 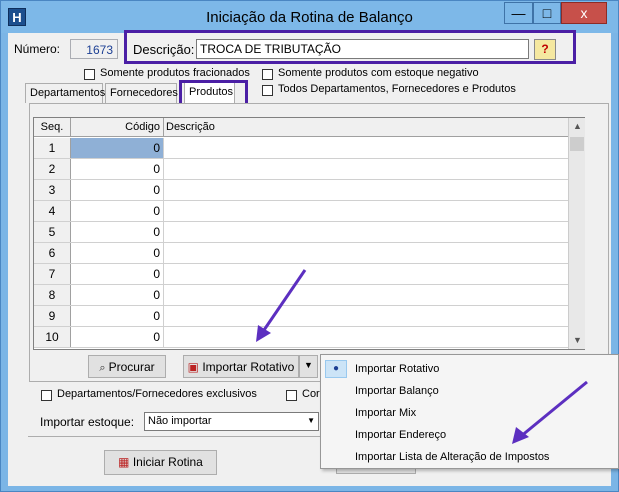 What do you see at coordinates (283, 301) in the screenshot?
I see `arrow-to-dropdown` at bounding box center [283, 301].